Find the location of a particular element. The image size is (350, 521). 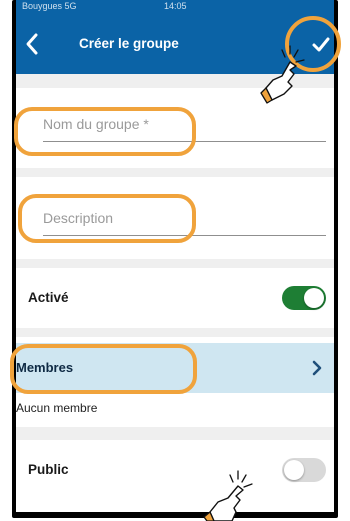

chevron-right-icon is located at coordinates (317, 368).